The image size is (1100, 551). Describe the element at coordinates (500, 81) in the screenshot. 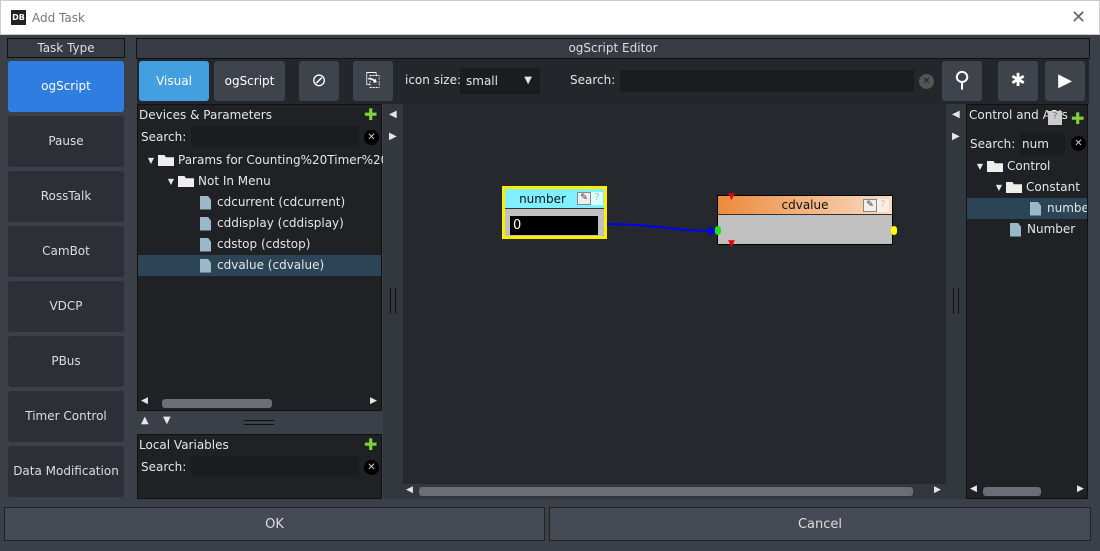

I see `icon-size-select: small ▼` at that location.